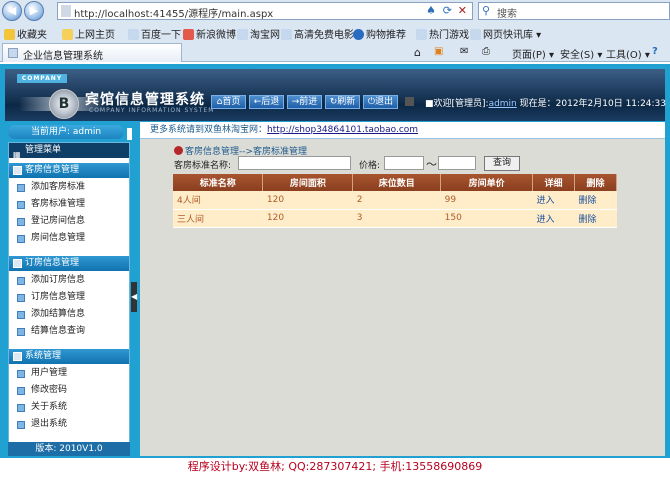 The image size is (670, 494). I want to click on menu-settlement-query: 结算信息查询, so click(69, 331).